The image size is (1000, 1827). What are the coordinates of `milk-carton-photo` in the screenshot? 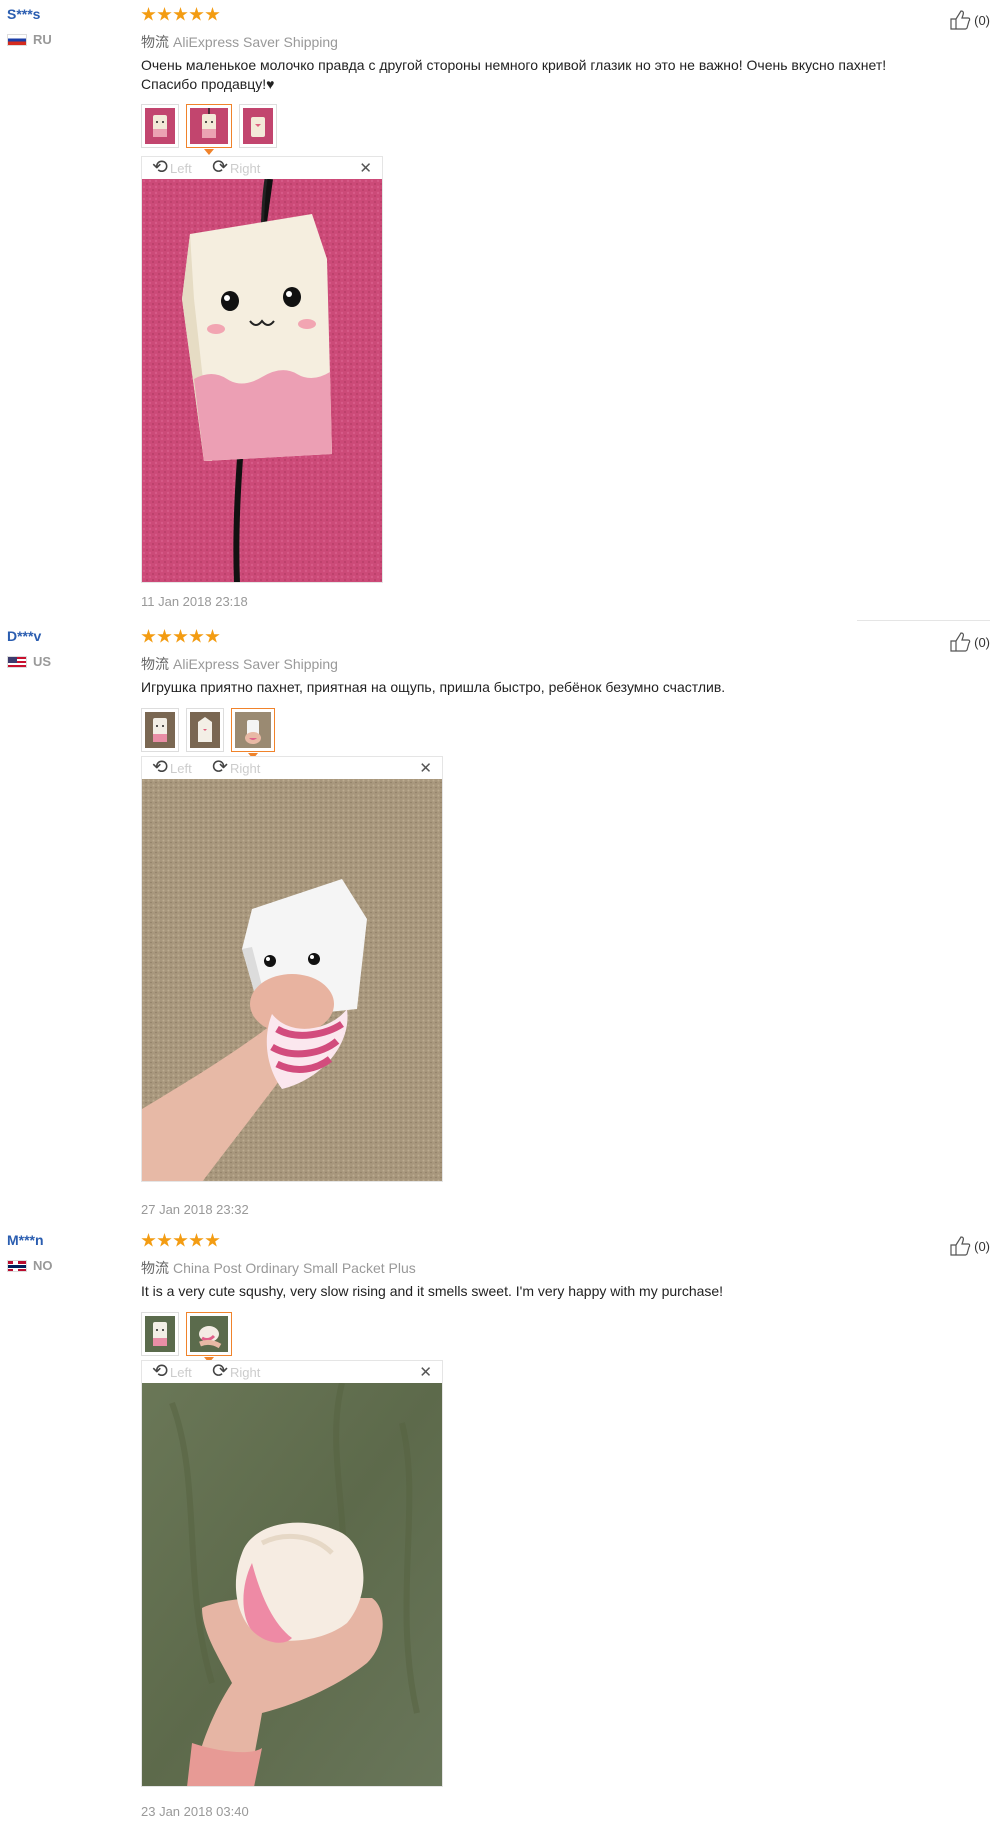 It's located at (262, 380).